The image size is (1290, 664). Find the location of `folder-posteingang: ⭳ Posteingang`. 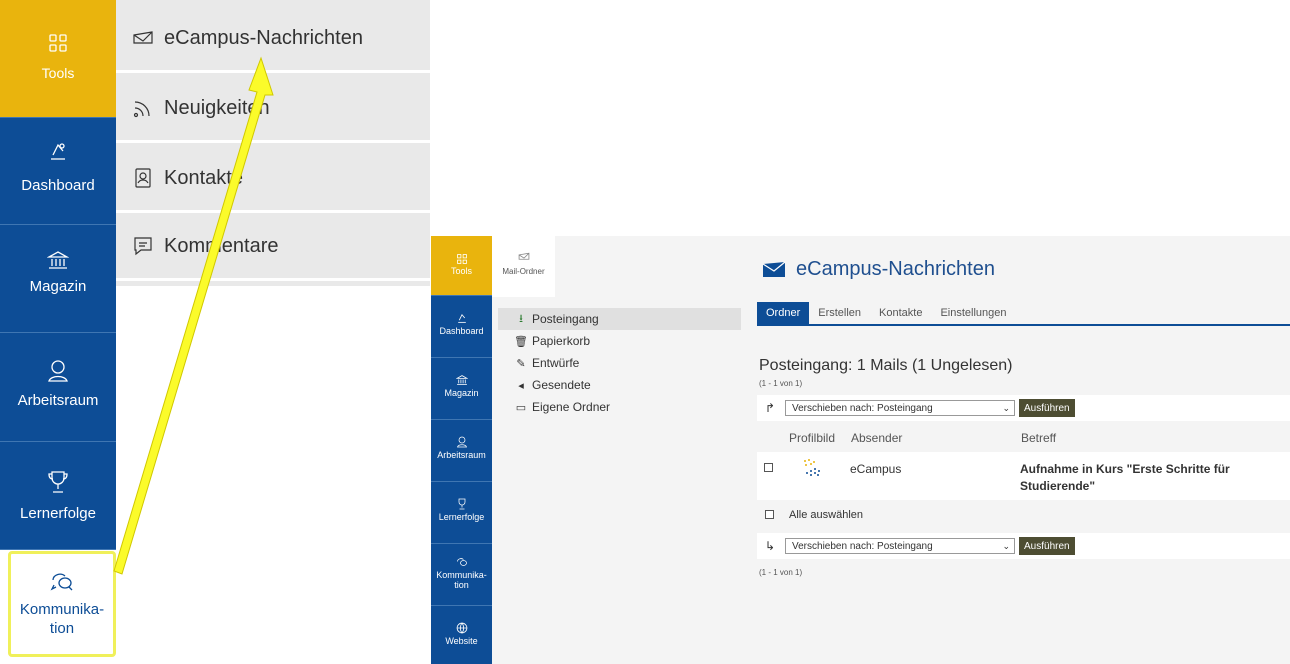

folder-posteingang: ⭳ Posteingang is located at coordinates (619, 319).